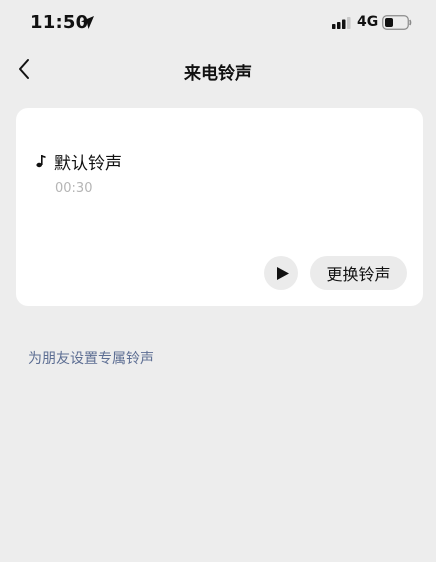  I want to click on nav-bar: 来电铃声, so click(218, 69).